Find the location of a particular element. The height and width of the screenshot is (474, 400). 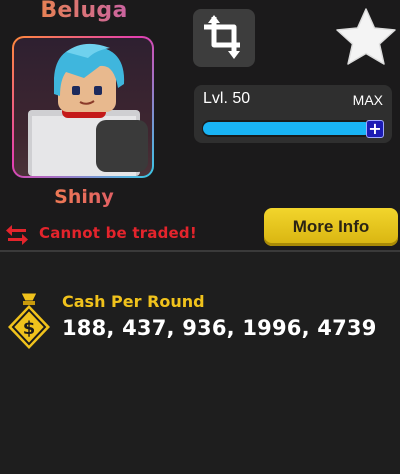

max-label: MAX is located at coordinates (367, 100).